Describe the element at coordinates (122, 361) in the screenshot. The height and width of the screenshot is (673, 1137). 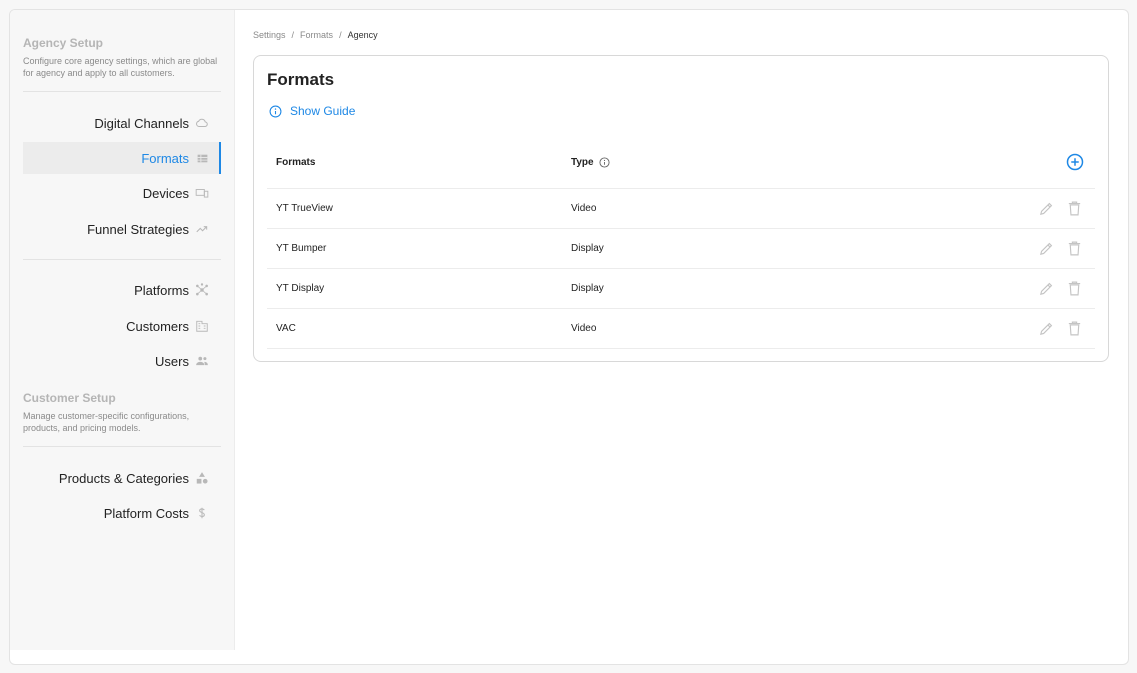
I see `sidebar-item-users: Users` at that location.